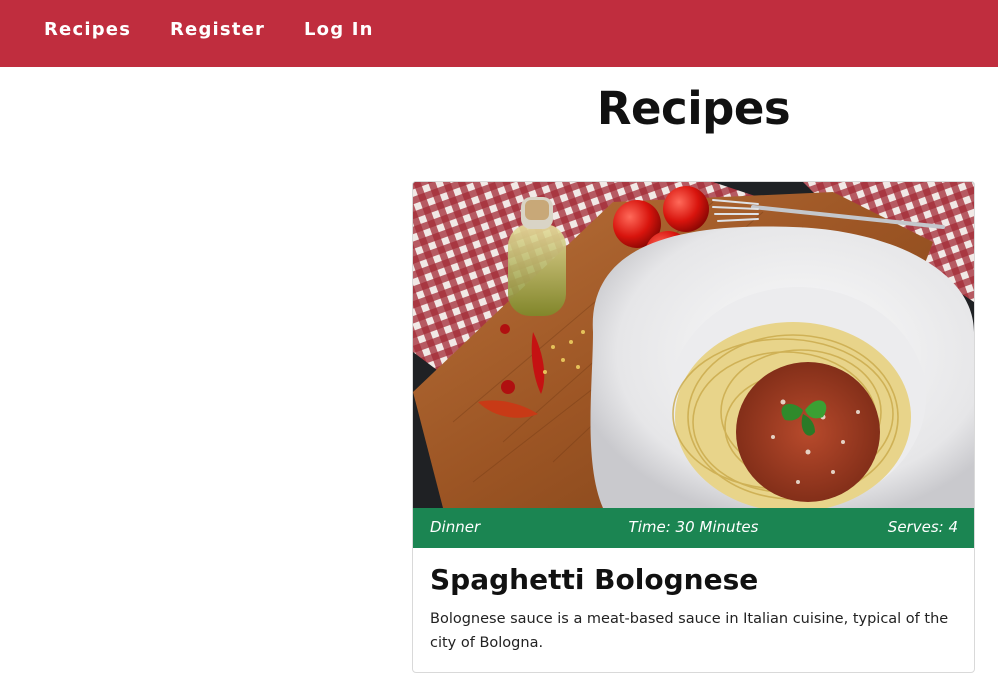  Describe the element at coordinates (87, 29) in the screenshot. I see `nav-link-recipes: Recipes` at that location.